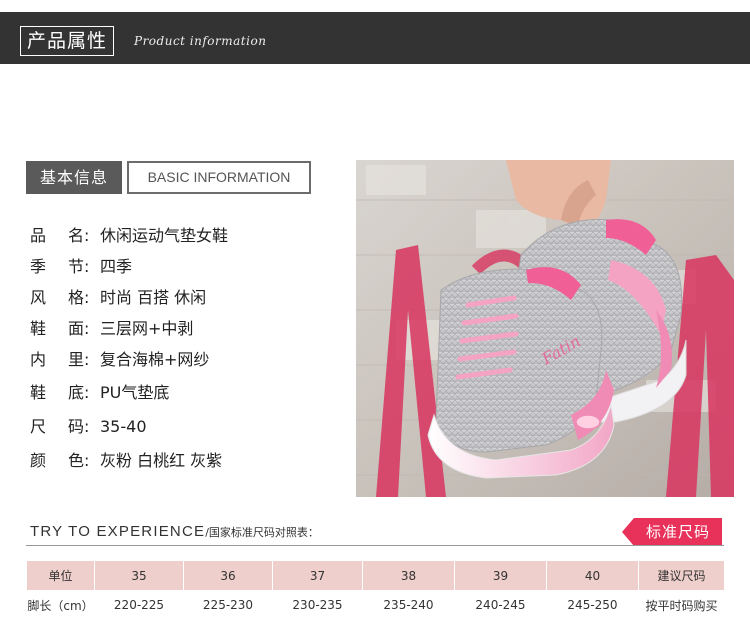 The image size is (750, 637). I want to click on spec-key: 品, so click(38, 235).